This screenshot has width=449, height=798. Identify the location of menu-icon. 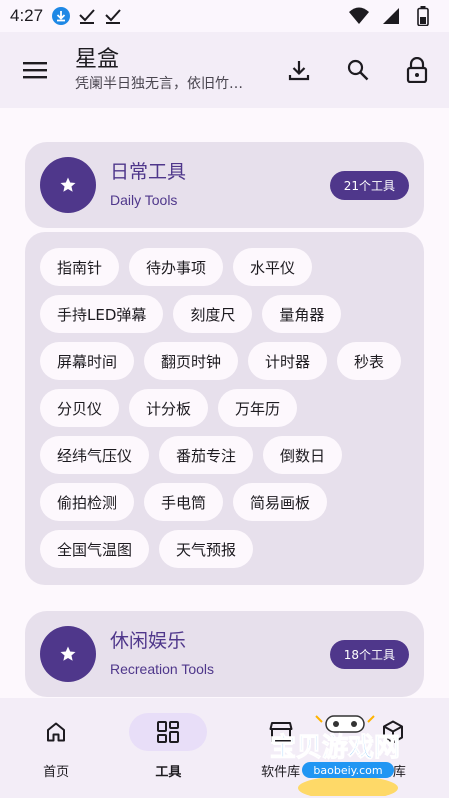
(35, 70).